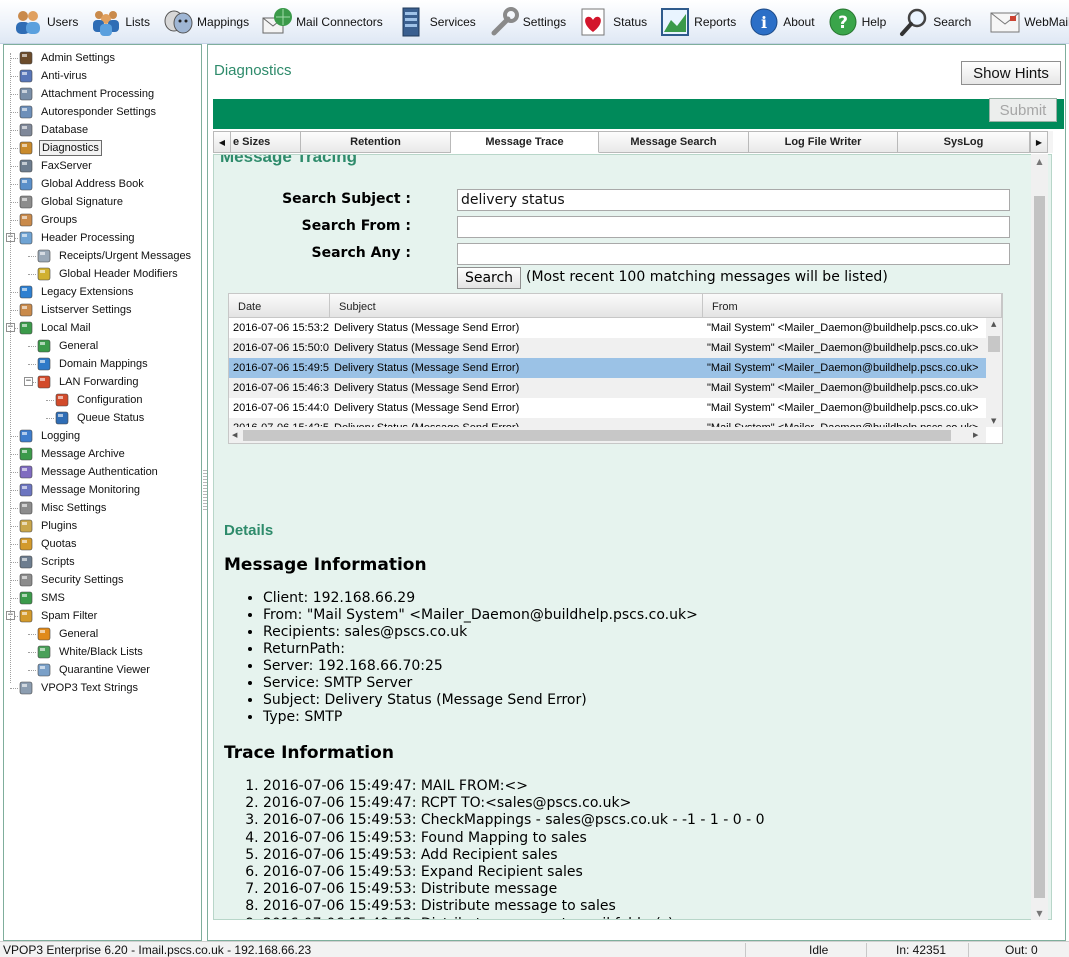  I want to click on sidebar-item-listserver-settings: Listserver Settings, so click(102, 310).